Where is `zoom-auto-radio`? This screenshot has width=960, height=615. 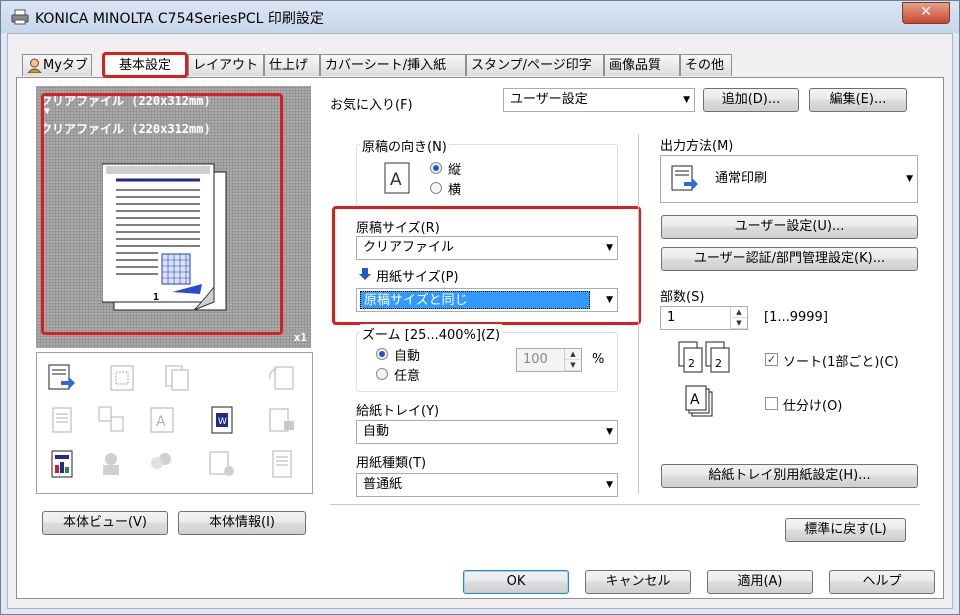
zoom-auto-radio is located at coordinates (382, 354).